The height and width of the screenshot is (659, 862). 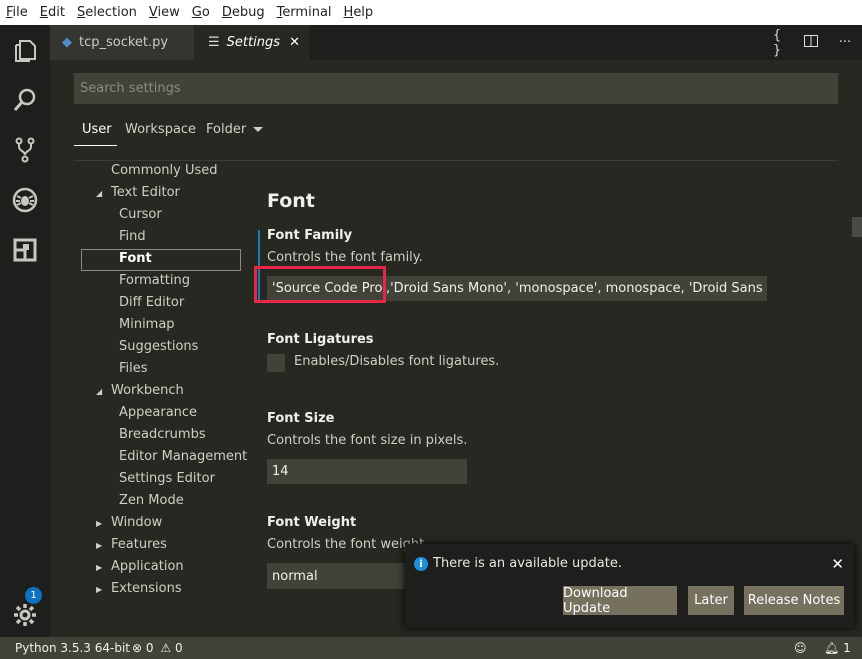 I want to click on toc-label: Workbench, so click(x=147, y=390).